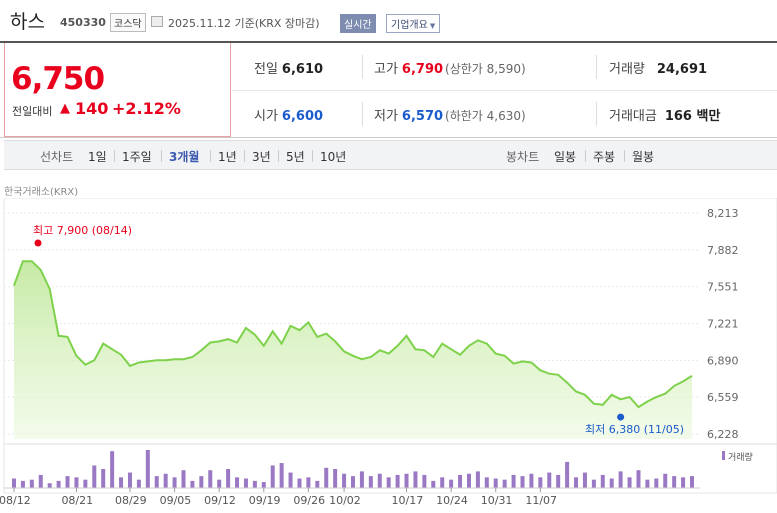  Describe the element at coordinates (504, 90) in the screenshot. I see `quote-row-divider` at that location.